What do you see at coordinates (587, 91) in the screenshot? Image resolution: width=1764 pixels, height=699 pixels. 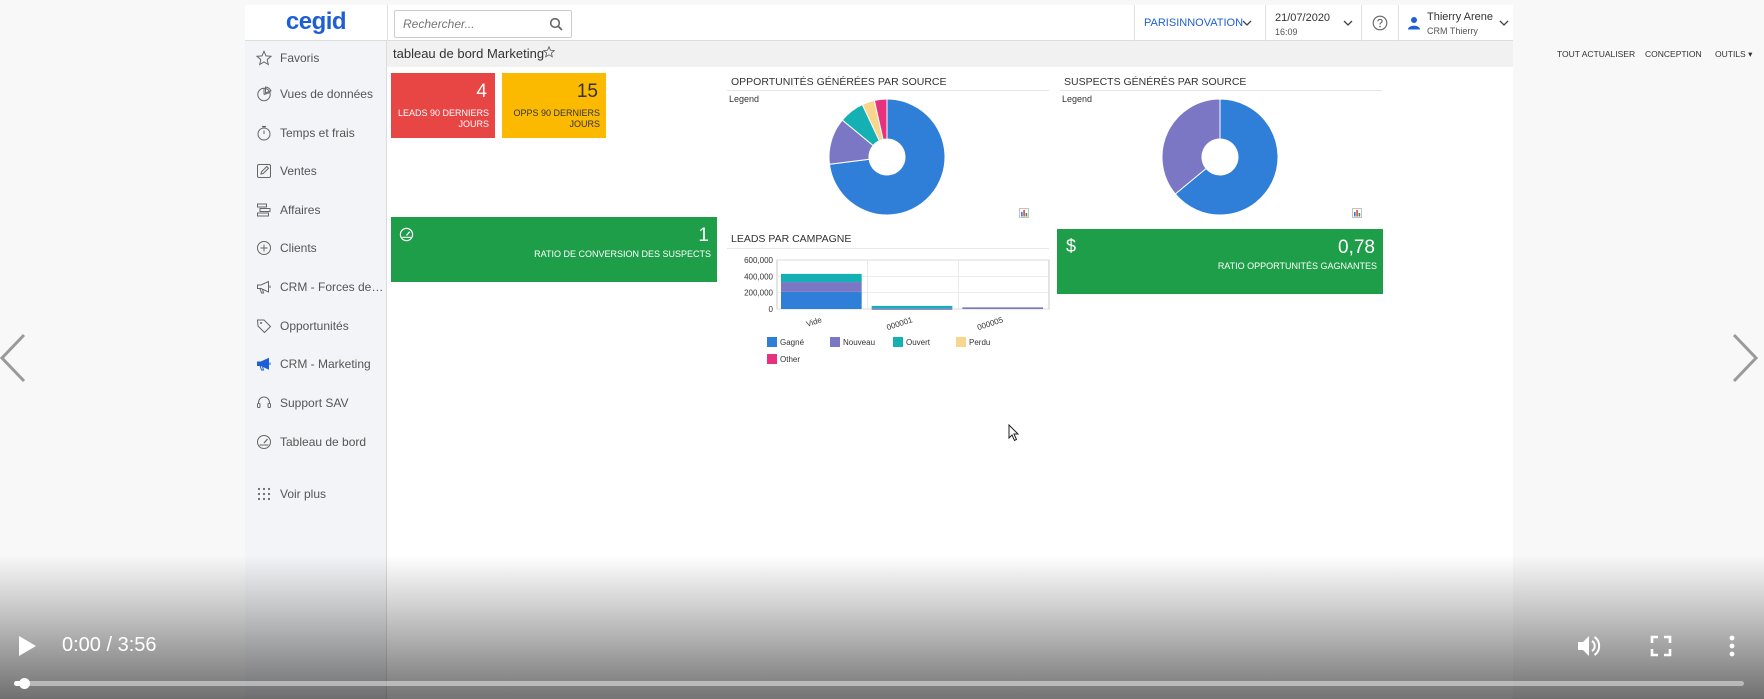 I see `opps-count: 15` at bounding box center [587, 91].